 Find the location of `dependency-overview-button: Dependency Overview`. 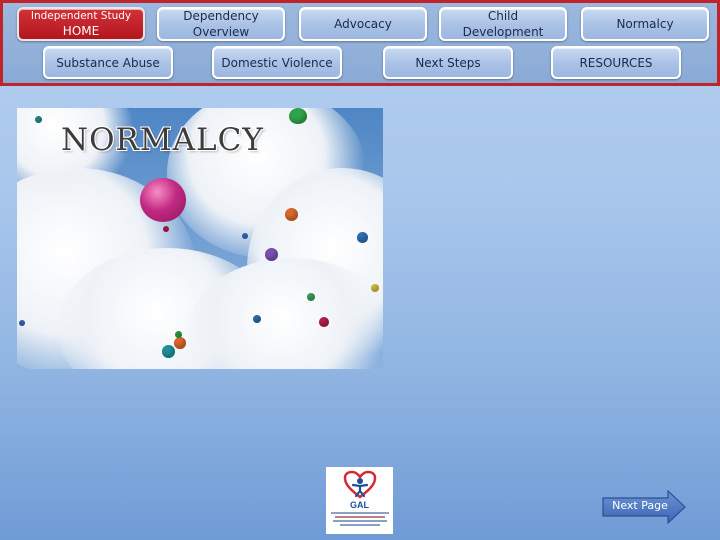

dependency-overview-button: Dependency Overview is located at coordinates (221, 24).